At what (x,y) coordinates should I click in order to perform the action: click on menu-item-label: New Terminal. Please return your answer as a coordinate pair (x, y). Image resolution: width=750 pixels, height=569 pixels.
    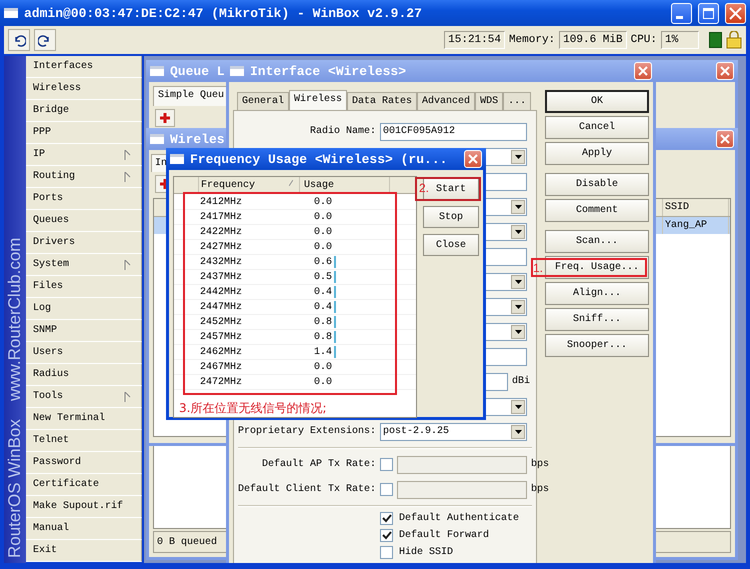
    Looking at the image, I should click on (69, 418).